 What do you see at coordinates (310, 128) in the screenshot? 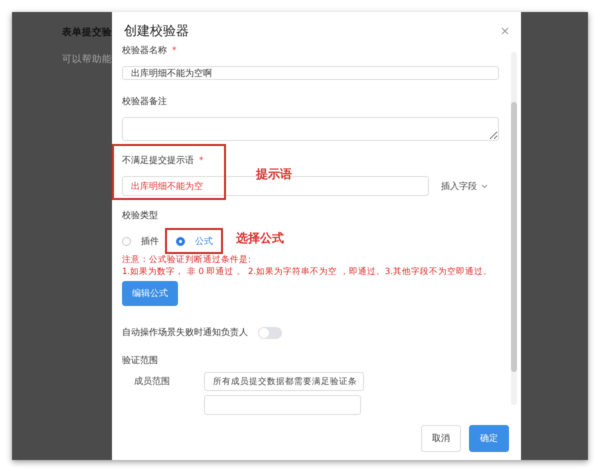
I see `remark-textarea` at bounding box center [310, 128].